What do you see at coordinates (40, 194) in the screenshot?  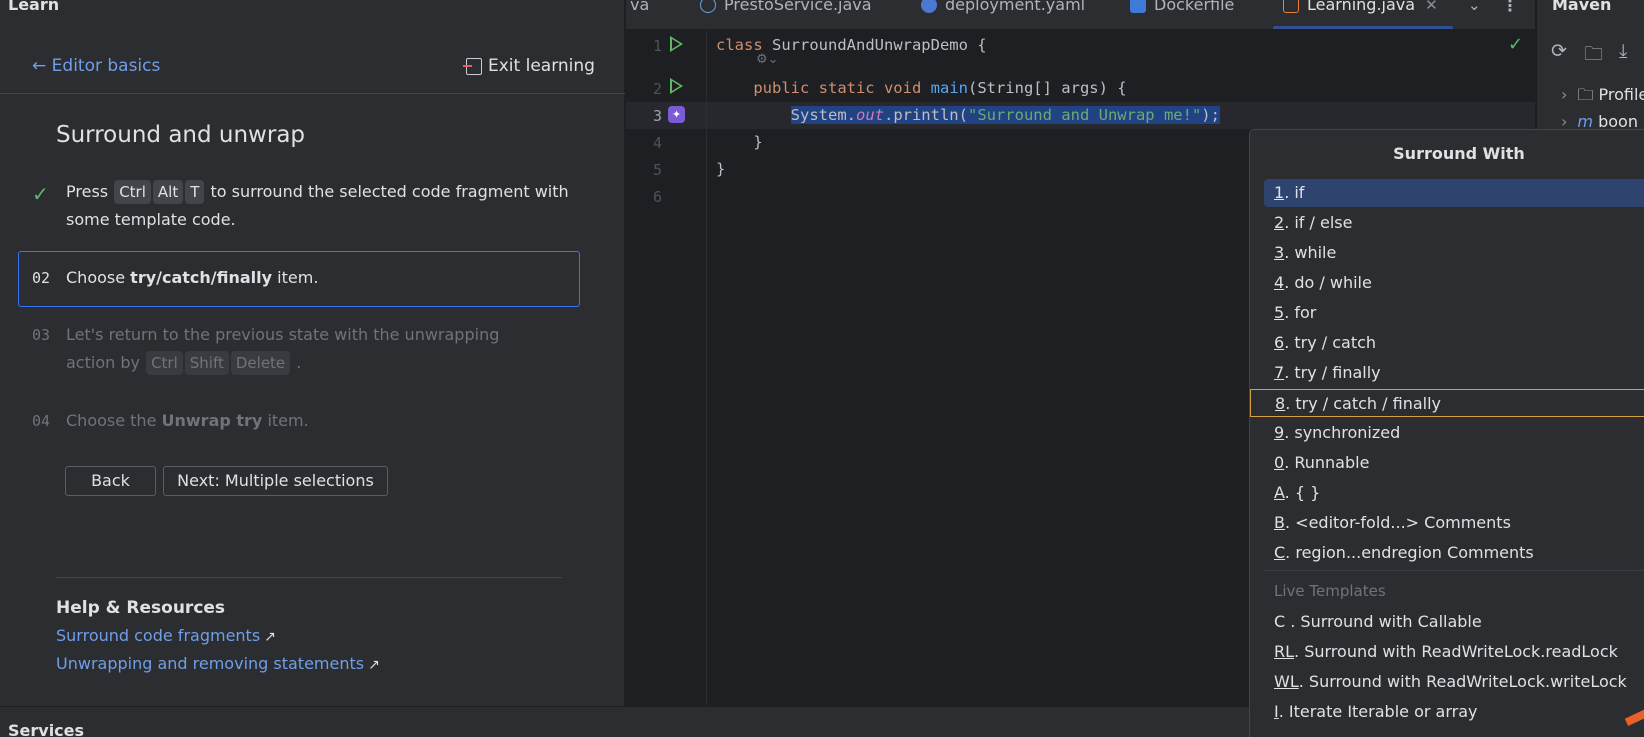 I see `check-icon: ✓` at bounding box center [40, 194].